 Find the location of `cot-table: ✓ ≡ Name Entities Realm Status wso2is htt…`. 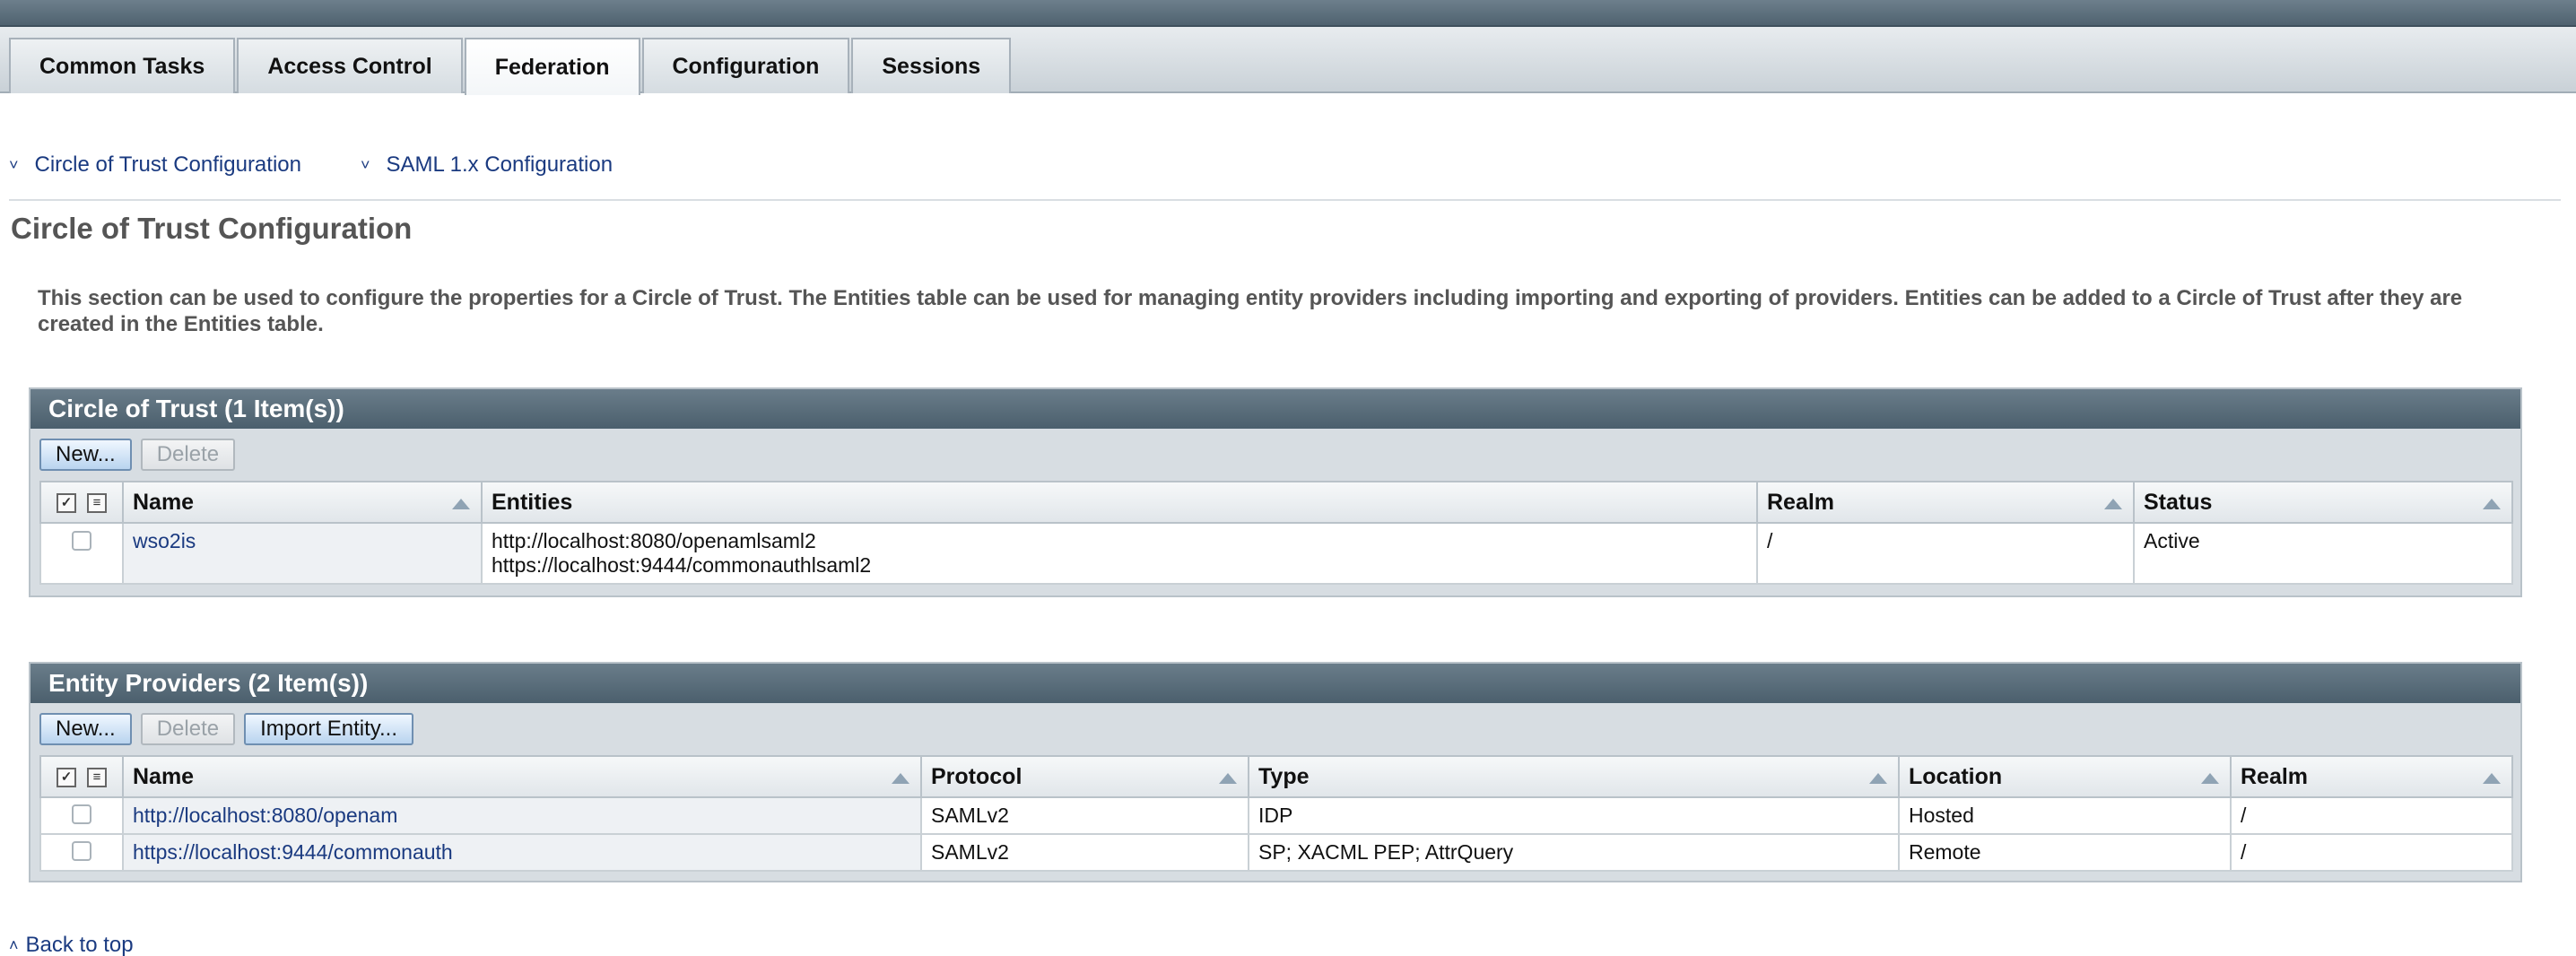

cot-table: ✓ ≡ Name Entities Realm Status wso2is htt… is located at coordinates (1276, 533).